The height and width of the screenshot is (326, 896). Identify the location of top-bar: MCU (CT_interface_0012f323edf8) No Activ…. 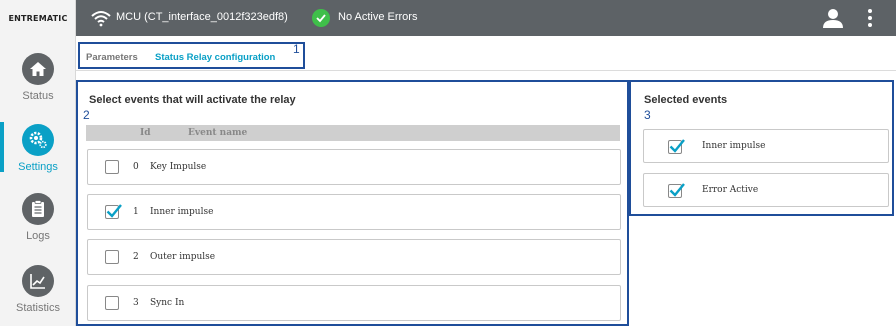
(486, 18).